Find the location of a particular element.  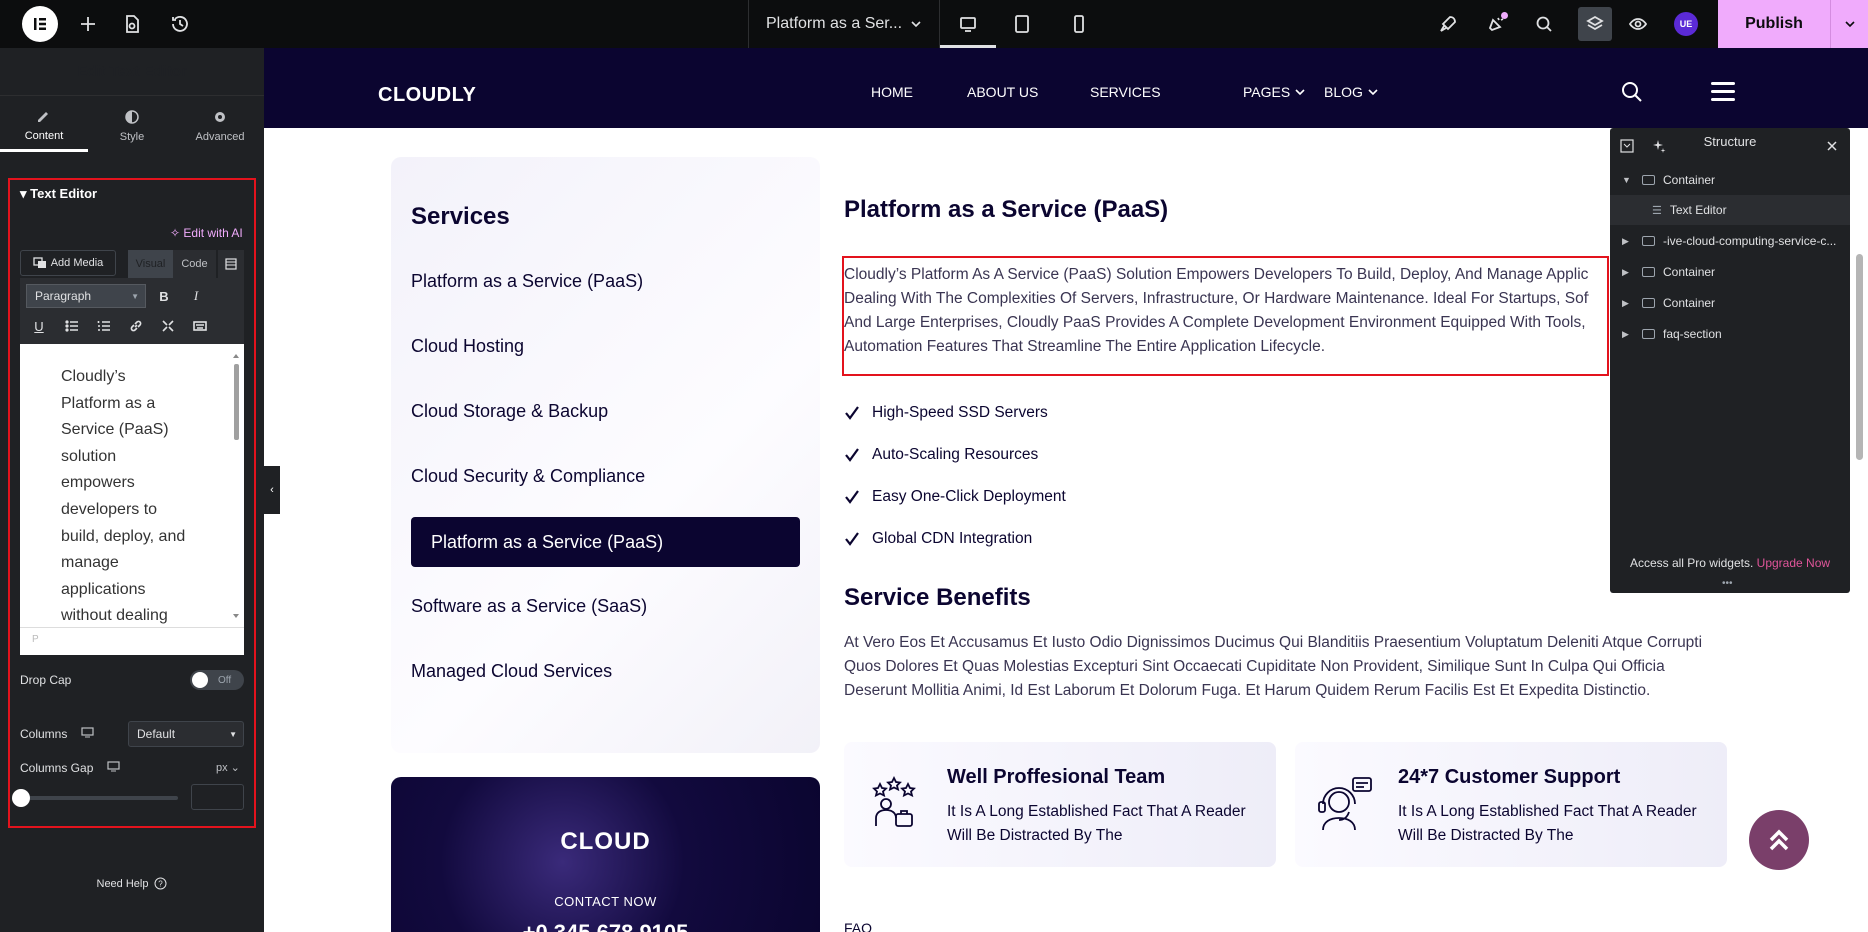

upgrade-now-link: Upgrade Now is located at coordinates (1793, 563).